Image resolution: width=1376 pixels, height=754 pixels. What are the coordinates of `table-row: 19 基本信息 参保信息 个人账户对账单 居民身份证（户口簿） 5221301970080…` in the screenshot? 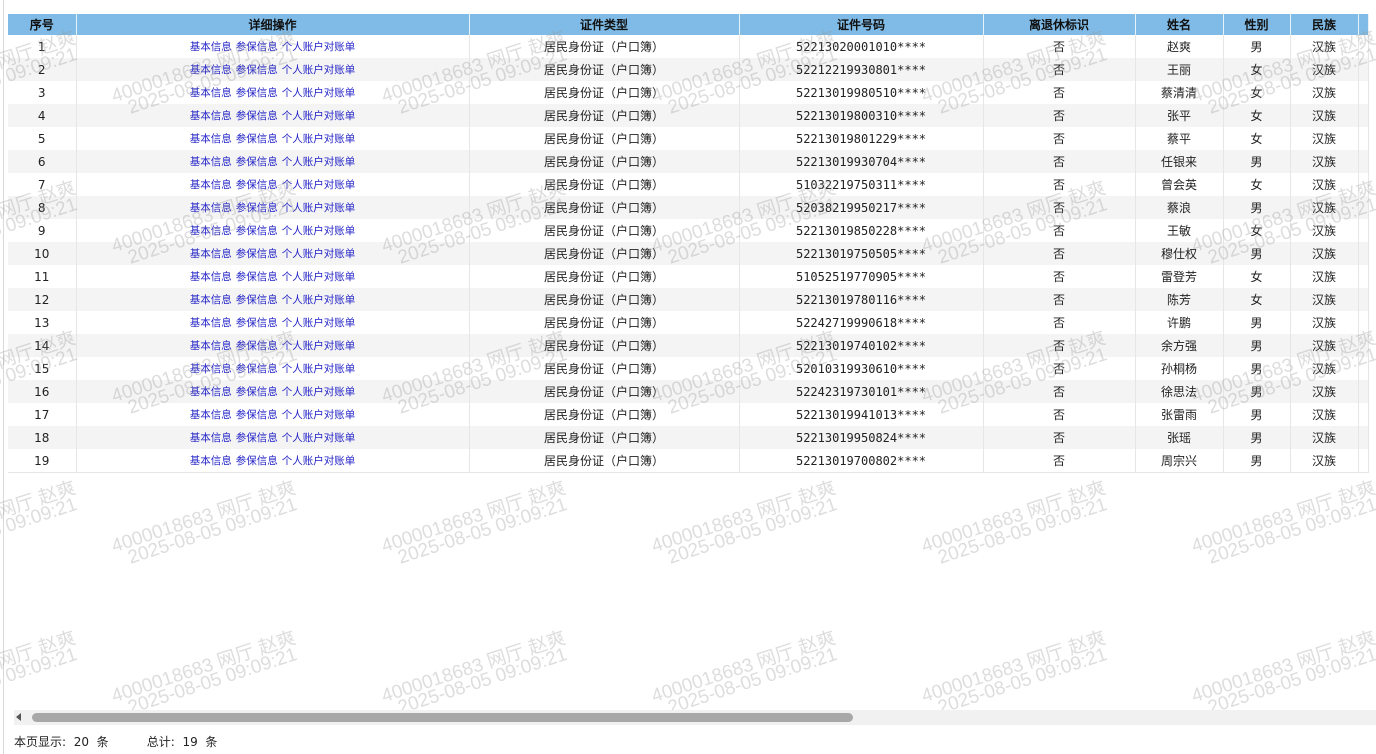 It's located at (688, 461).